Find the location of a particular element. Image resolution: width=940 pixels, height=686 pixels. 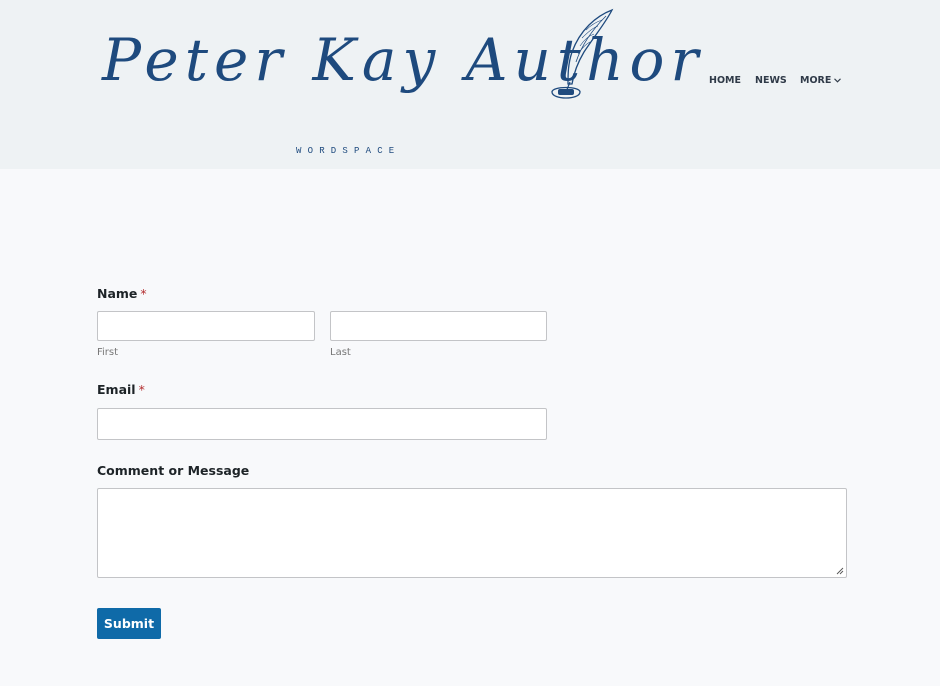

submit-button: Submit is located at coordinates (129, 623).